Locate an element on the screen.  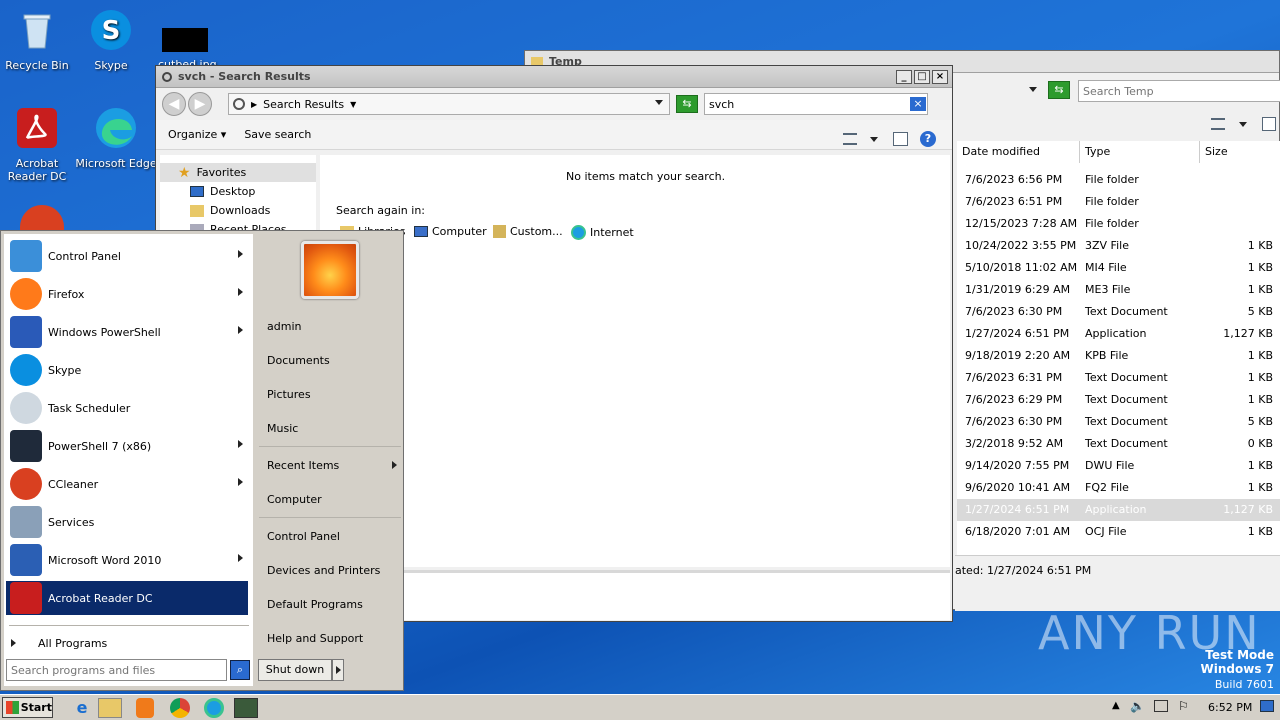
start-right-computer: Computer is located at coordinates (294, 499).